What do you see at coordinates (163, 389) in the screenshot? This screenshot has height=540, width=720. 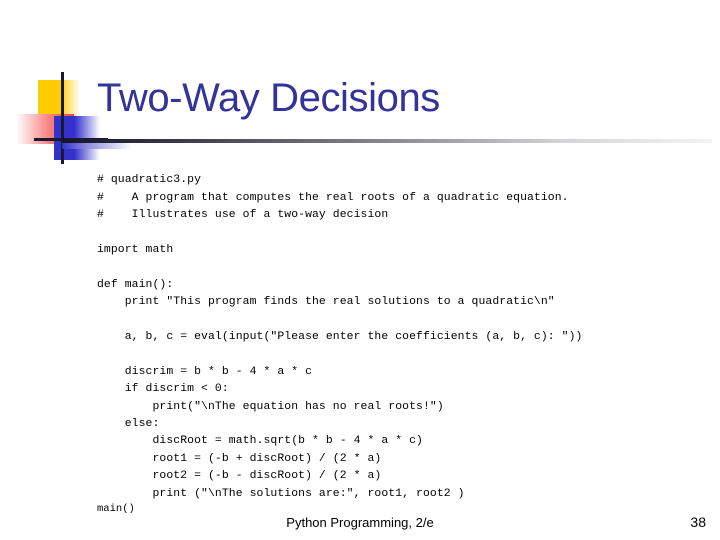 I see `code-line: if discrim < 0:` at bounding box center [163, 389].